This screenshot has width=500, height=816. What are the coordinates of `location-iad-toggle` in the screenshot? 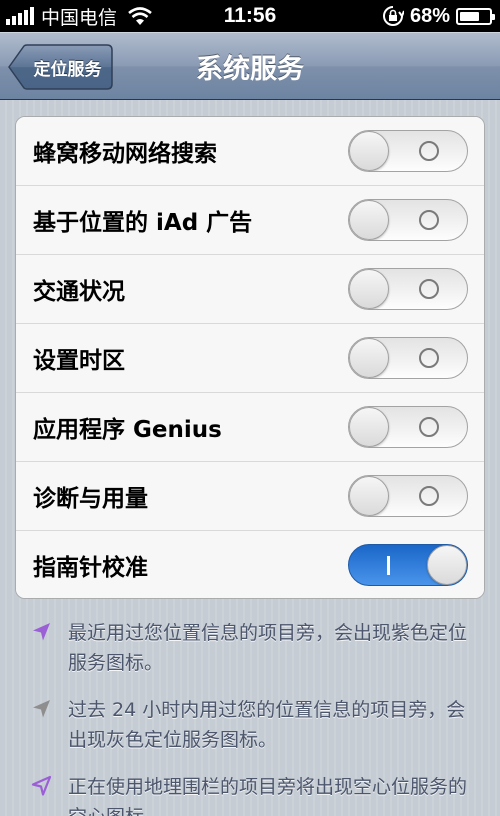 It's located at (408, 220).